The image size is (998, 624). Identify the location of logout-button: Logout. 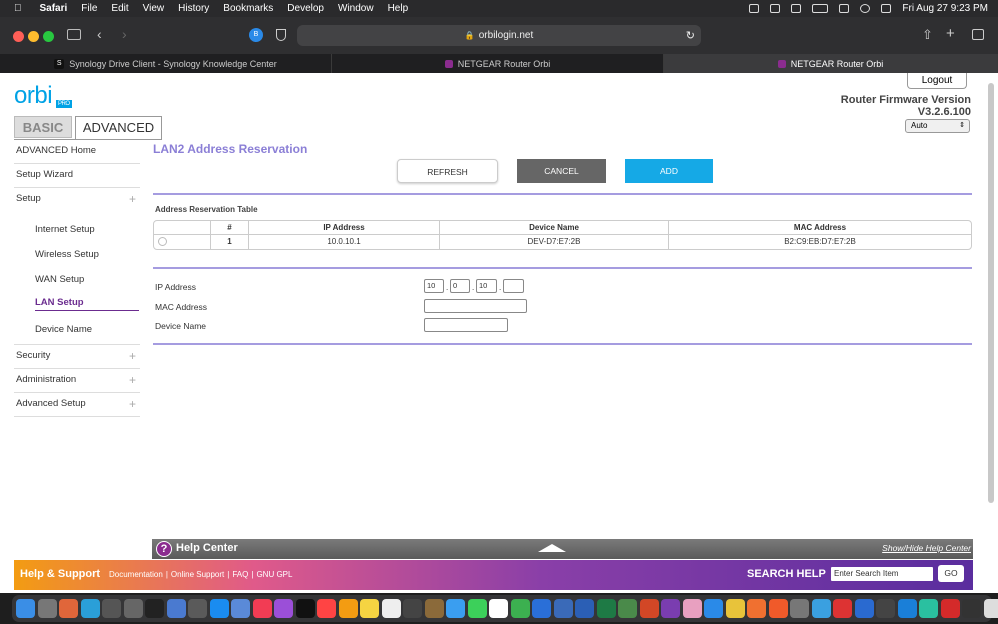
(937, 81).